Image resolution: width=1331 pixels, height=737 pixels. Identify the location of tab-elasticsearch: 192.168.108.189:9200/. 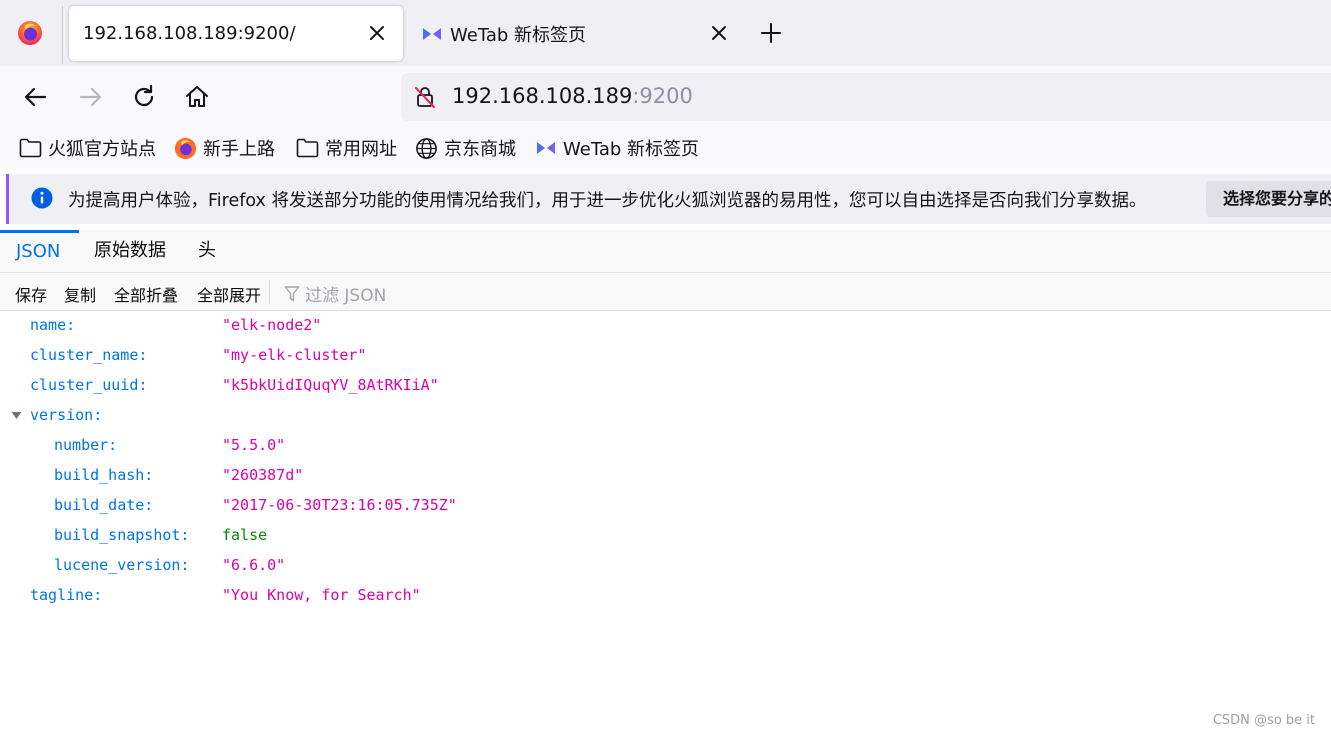
(236, 33).